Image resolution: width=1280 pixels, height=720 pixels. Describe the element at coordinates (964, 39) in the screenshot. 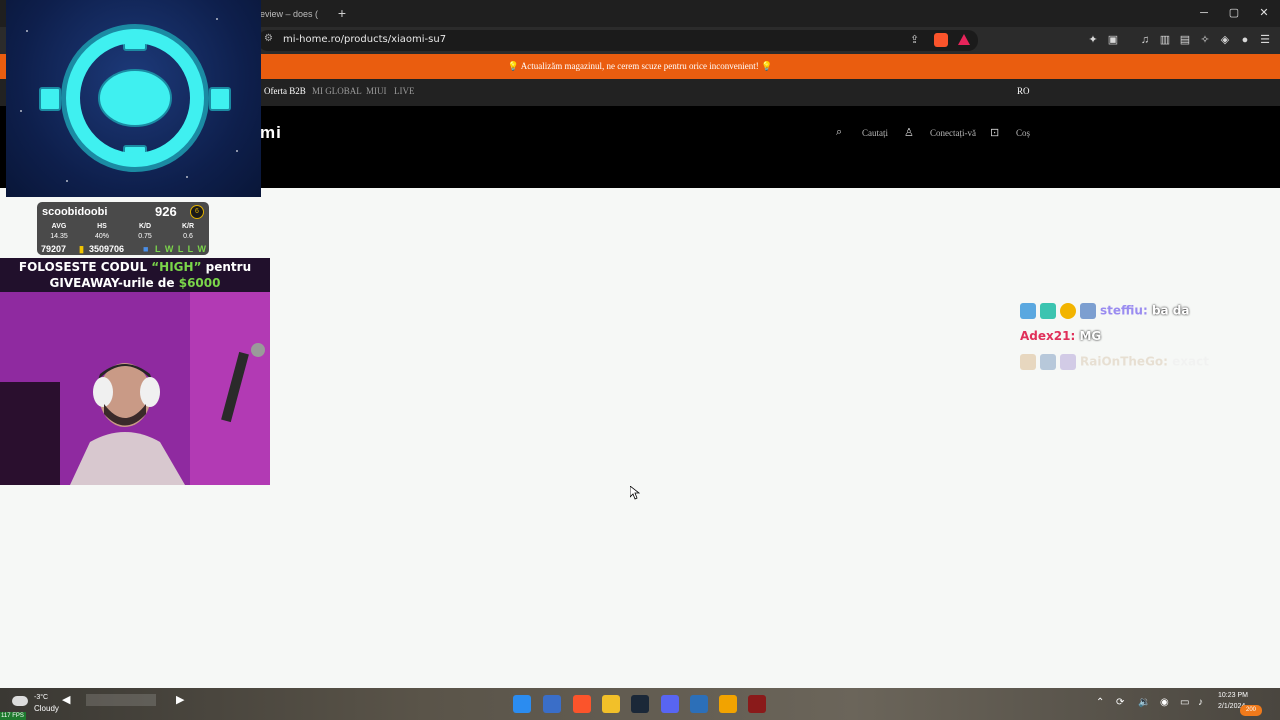

I see `brave-rewards-icon` at that location.